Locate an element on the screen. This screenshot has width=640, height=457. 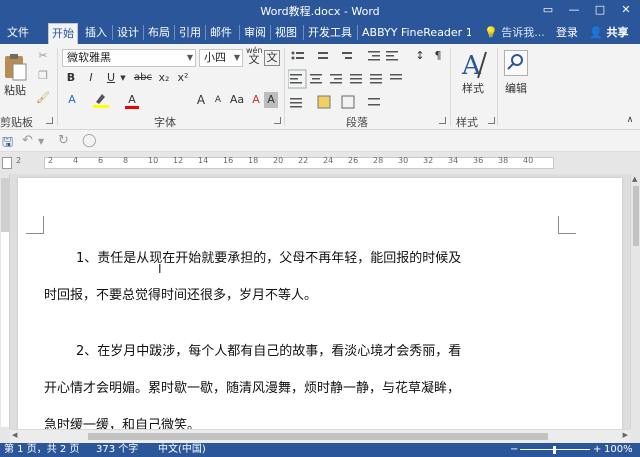
tab-layout: 布局 is located at coordinates (159, 33).